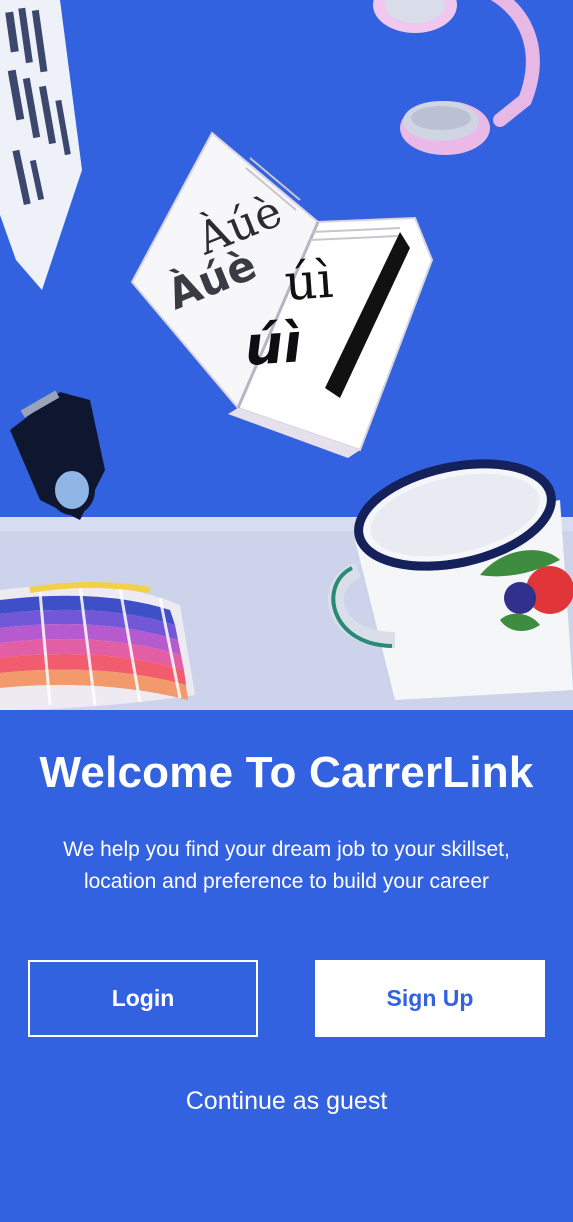 Image resolution: width=573 pixels, height=1222 pixels. What do you see at coordinates (309, 281) in the screenshot?
I see `book-glyph-2: úì` at bounding box center [309, 281].